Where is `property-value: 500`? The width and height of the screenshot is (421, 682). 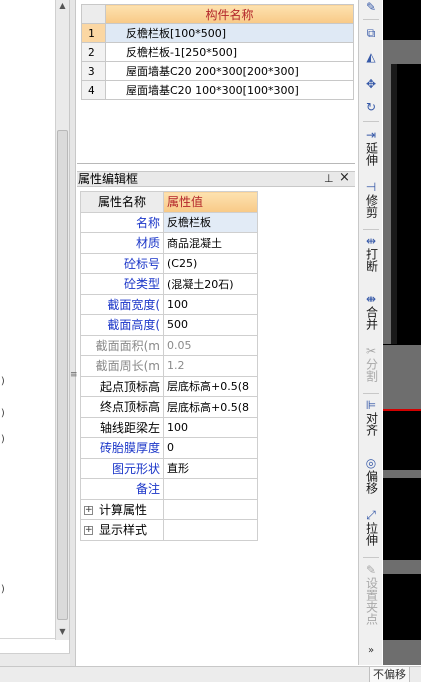
property-value: 500 is located at coordinates (210, 325).